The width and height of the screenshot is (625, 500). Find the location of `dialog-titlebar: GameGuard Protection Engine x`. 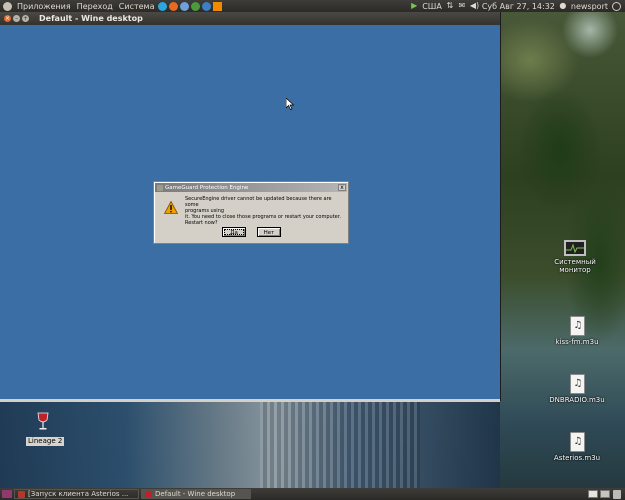

dialog-titlebar: GameGuard Protection Engine x is located at coordinates (251, 187).